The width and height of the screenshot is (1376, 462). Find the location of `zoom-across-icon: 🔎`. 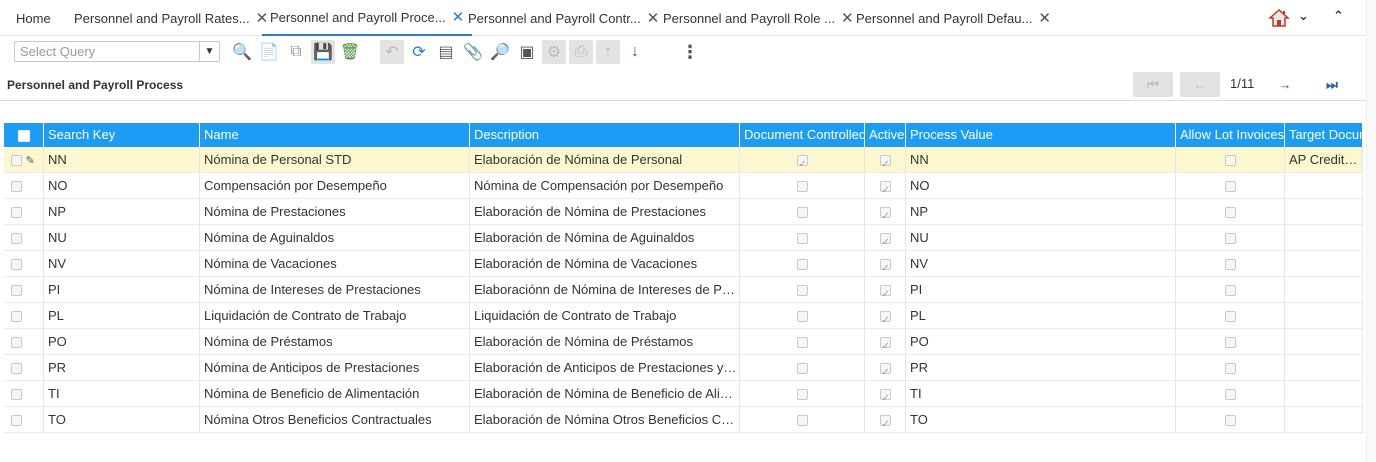

zoom-across-icon: 🔎 is located at coordinates (500, 52).